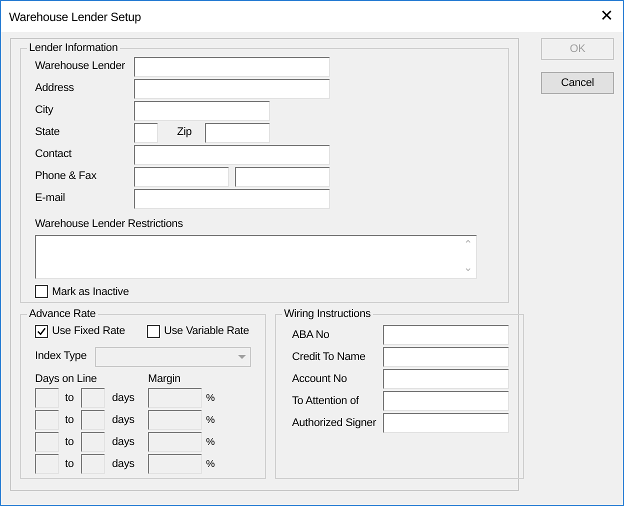 The height and width of the screenshot is (506, 624). Describe the element at coordinates (109, 224) in the screenshot. I see `field-label: Warehouse Lender Restrictions` at that location.